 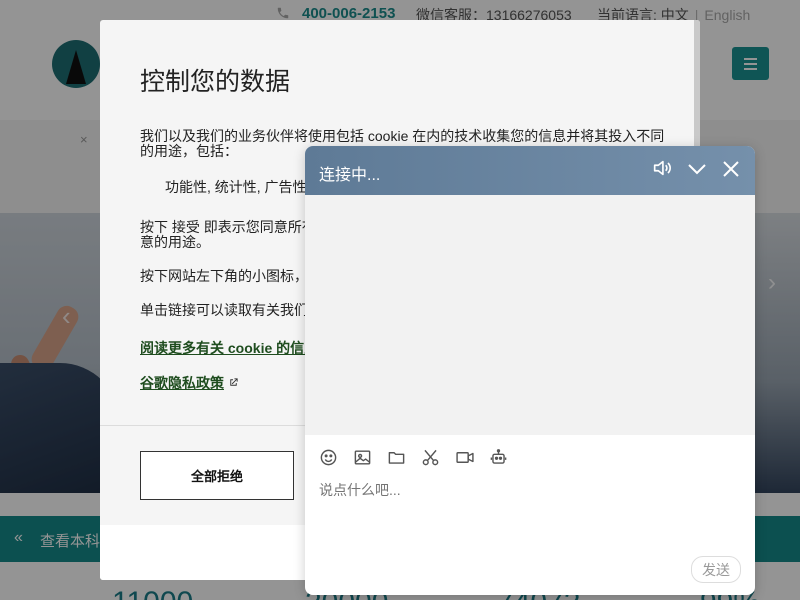 What do you see at coordinates (329, 458) in the screenshot?
I see `emoji-icon` at bounding box center [329, 458].